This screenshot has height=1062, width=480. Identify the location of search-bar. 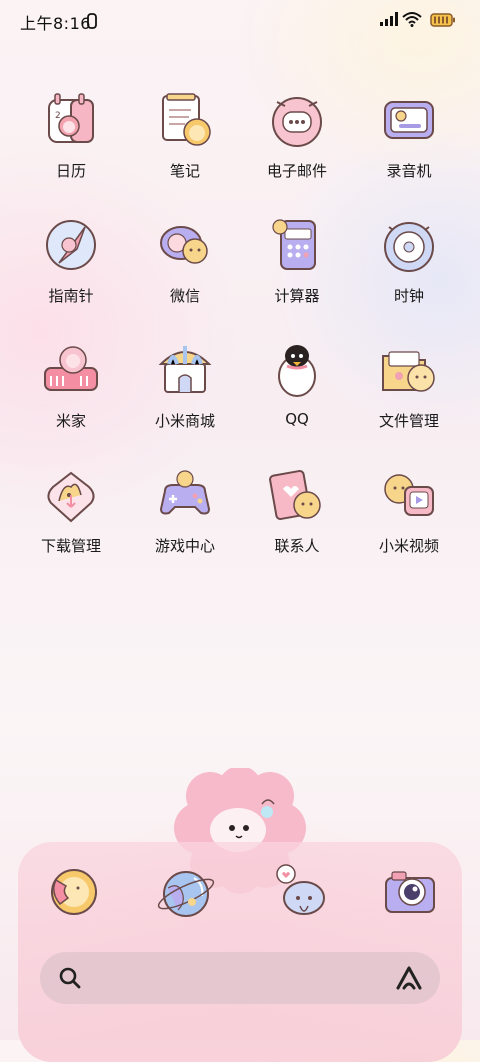
(240, 978).